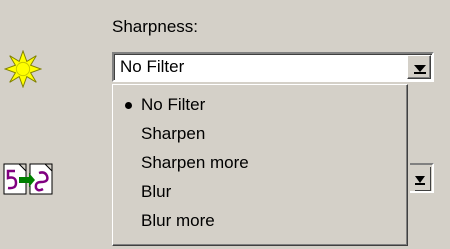 The width and height of the screenshot is (450, 249). I want to click on dropdown-button, so click(419, 67).